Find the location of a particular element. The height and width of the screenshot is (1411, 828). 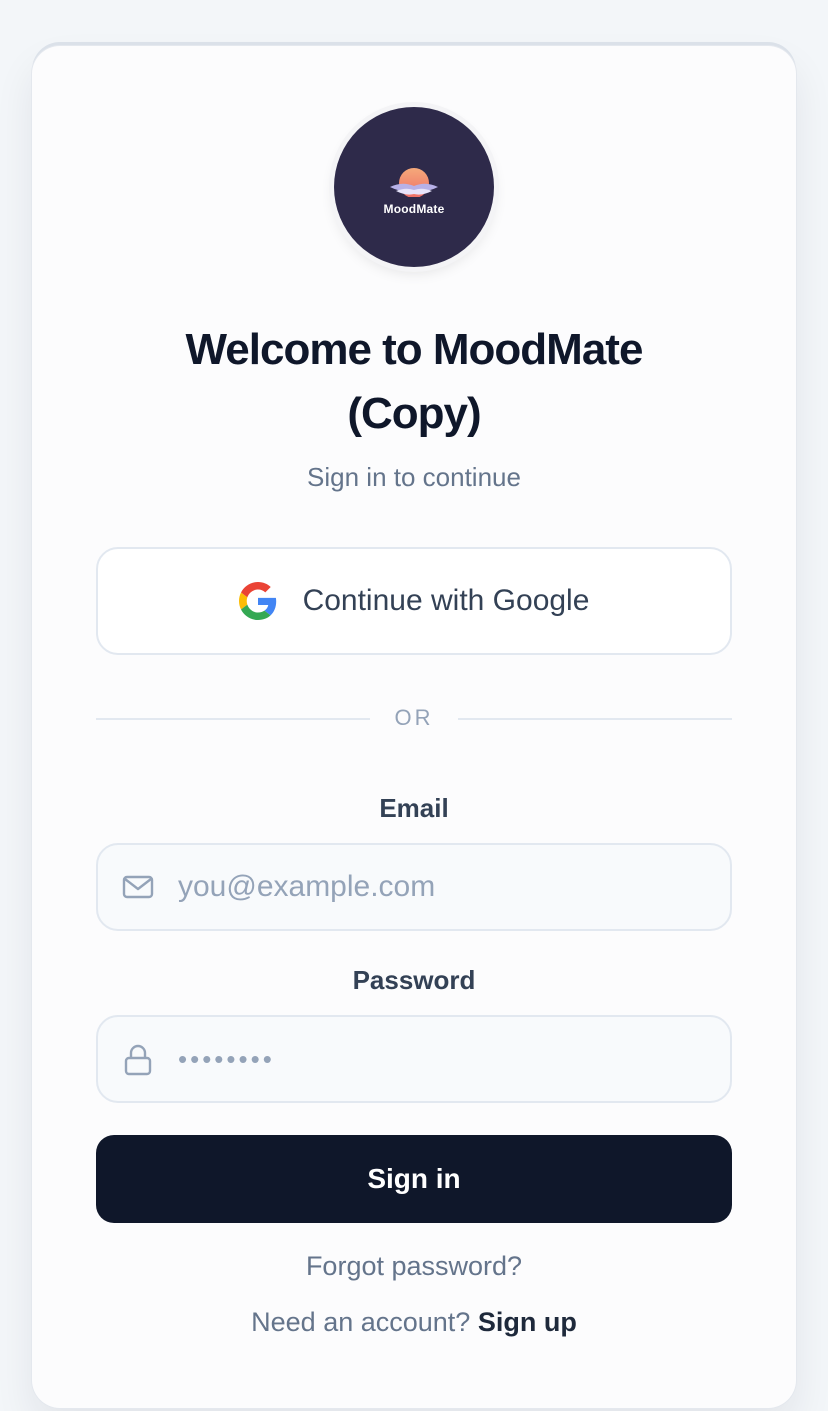

or-divider: OR is located at coordinates (414, 717).